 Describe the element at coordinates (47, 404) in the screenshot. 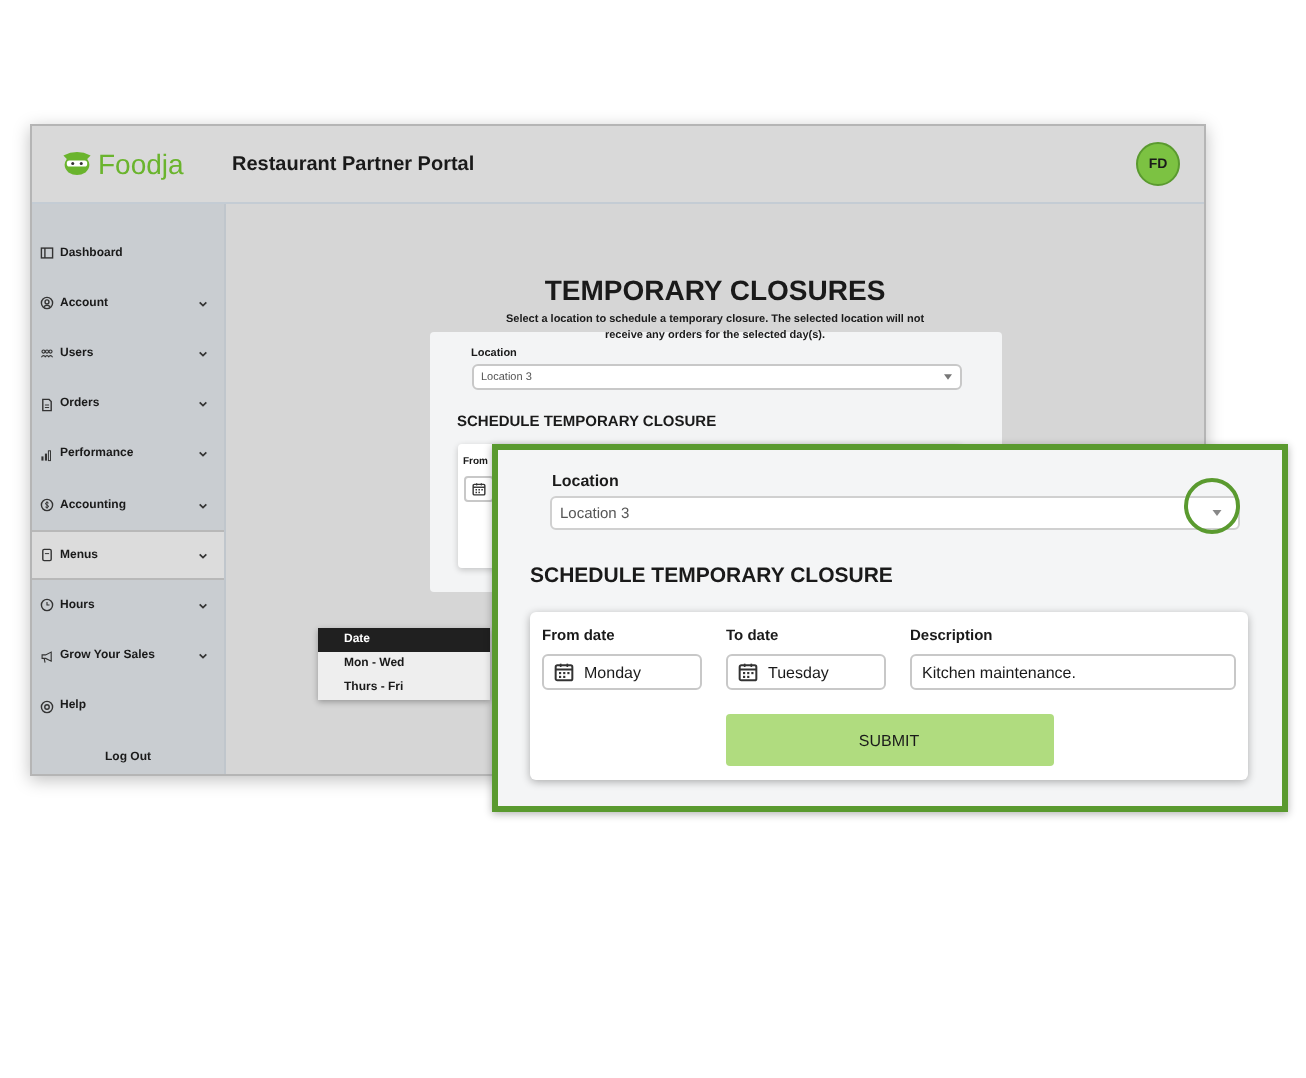

I see `document-icon` at that location.